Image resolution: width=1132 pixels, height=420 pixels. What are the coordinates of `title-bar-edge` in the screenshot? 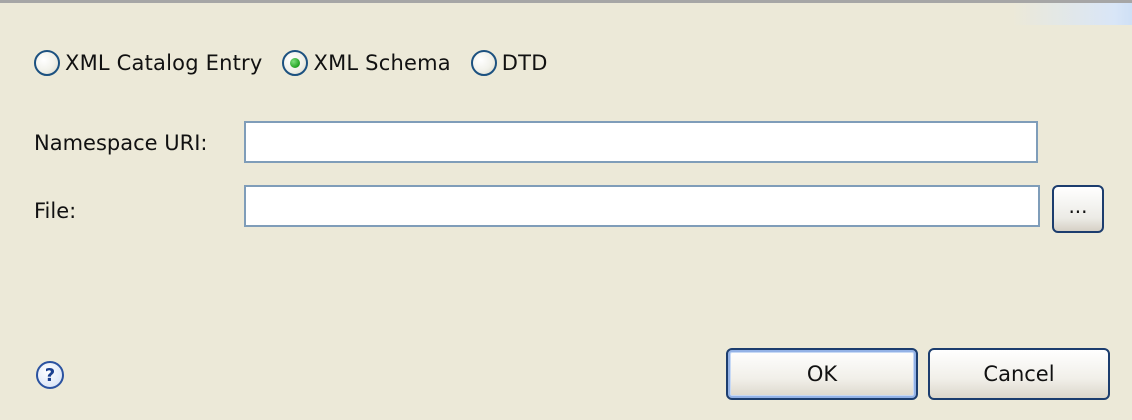 It's located at (1072, 14).